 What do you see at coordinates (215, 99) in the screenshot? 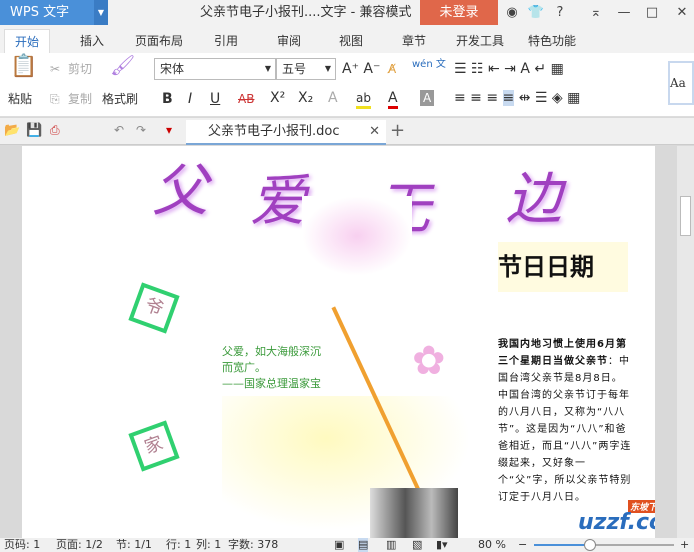
I see `underline-button: U` at bounding box center [215, 99].